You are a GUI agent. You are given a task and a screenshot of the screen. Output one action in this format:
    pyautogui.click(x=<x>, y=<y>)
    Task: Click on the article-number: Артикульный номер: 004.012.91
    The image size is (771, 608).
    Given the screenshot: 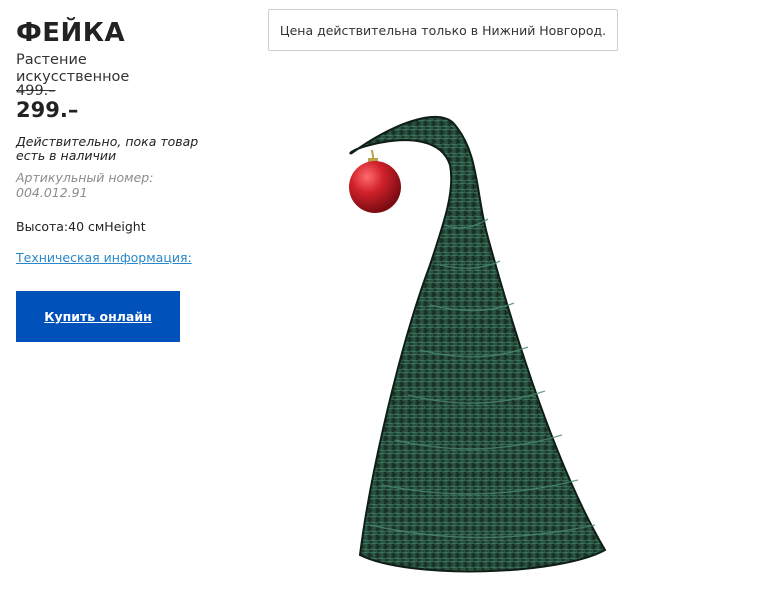 What is the action you would take?
    pyautogui.click(x=85, y=185)
    